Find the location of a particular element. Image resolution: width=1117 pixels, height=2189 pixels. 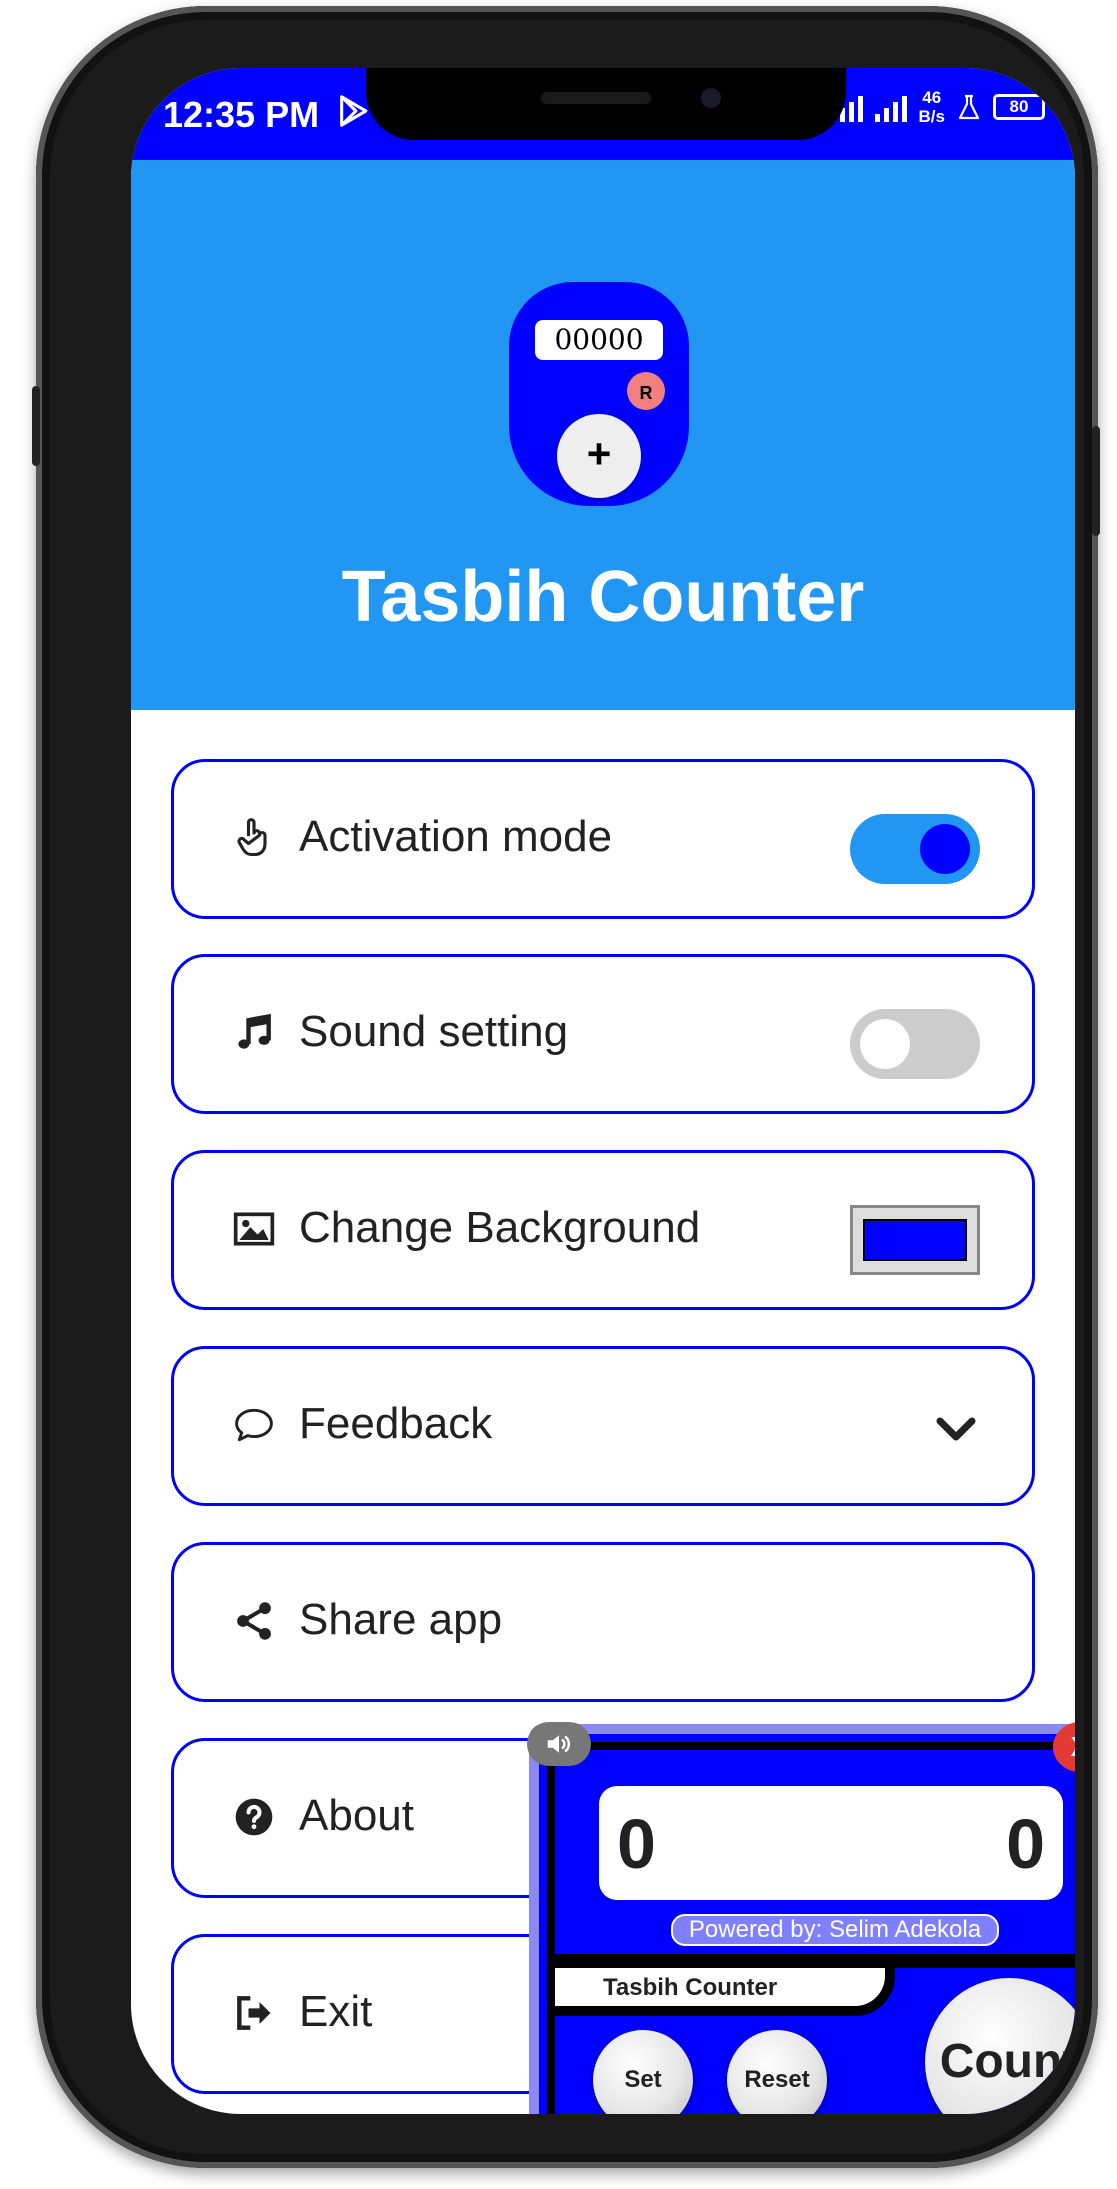

exit-label: Exit is located at coordinates (336, 2011).